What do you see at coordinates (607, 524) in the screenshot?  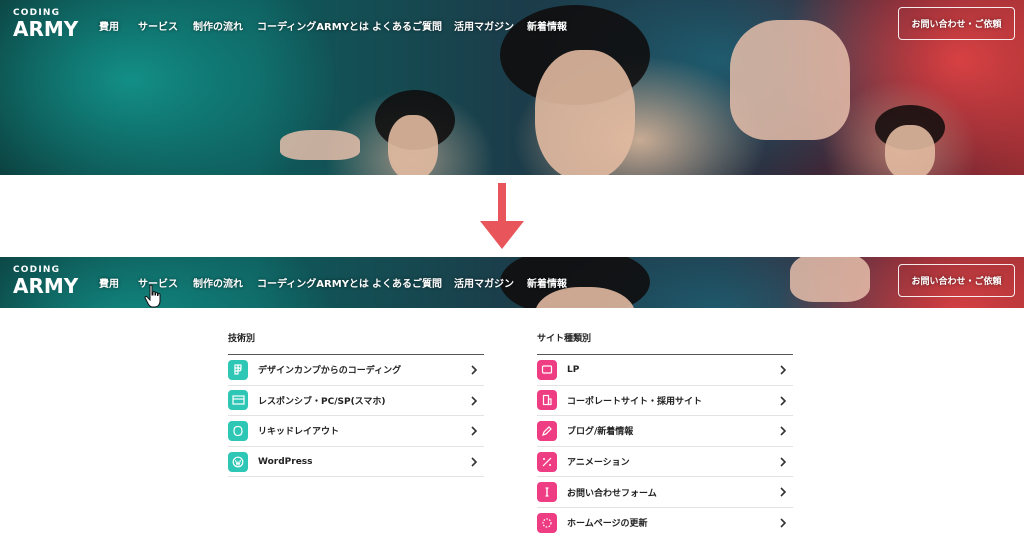 I see `menu-item-label: ホームページの更新` at bounding box center [607, 524].